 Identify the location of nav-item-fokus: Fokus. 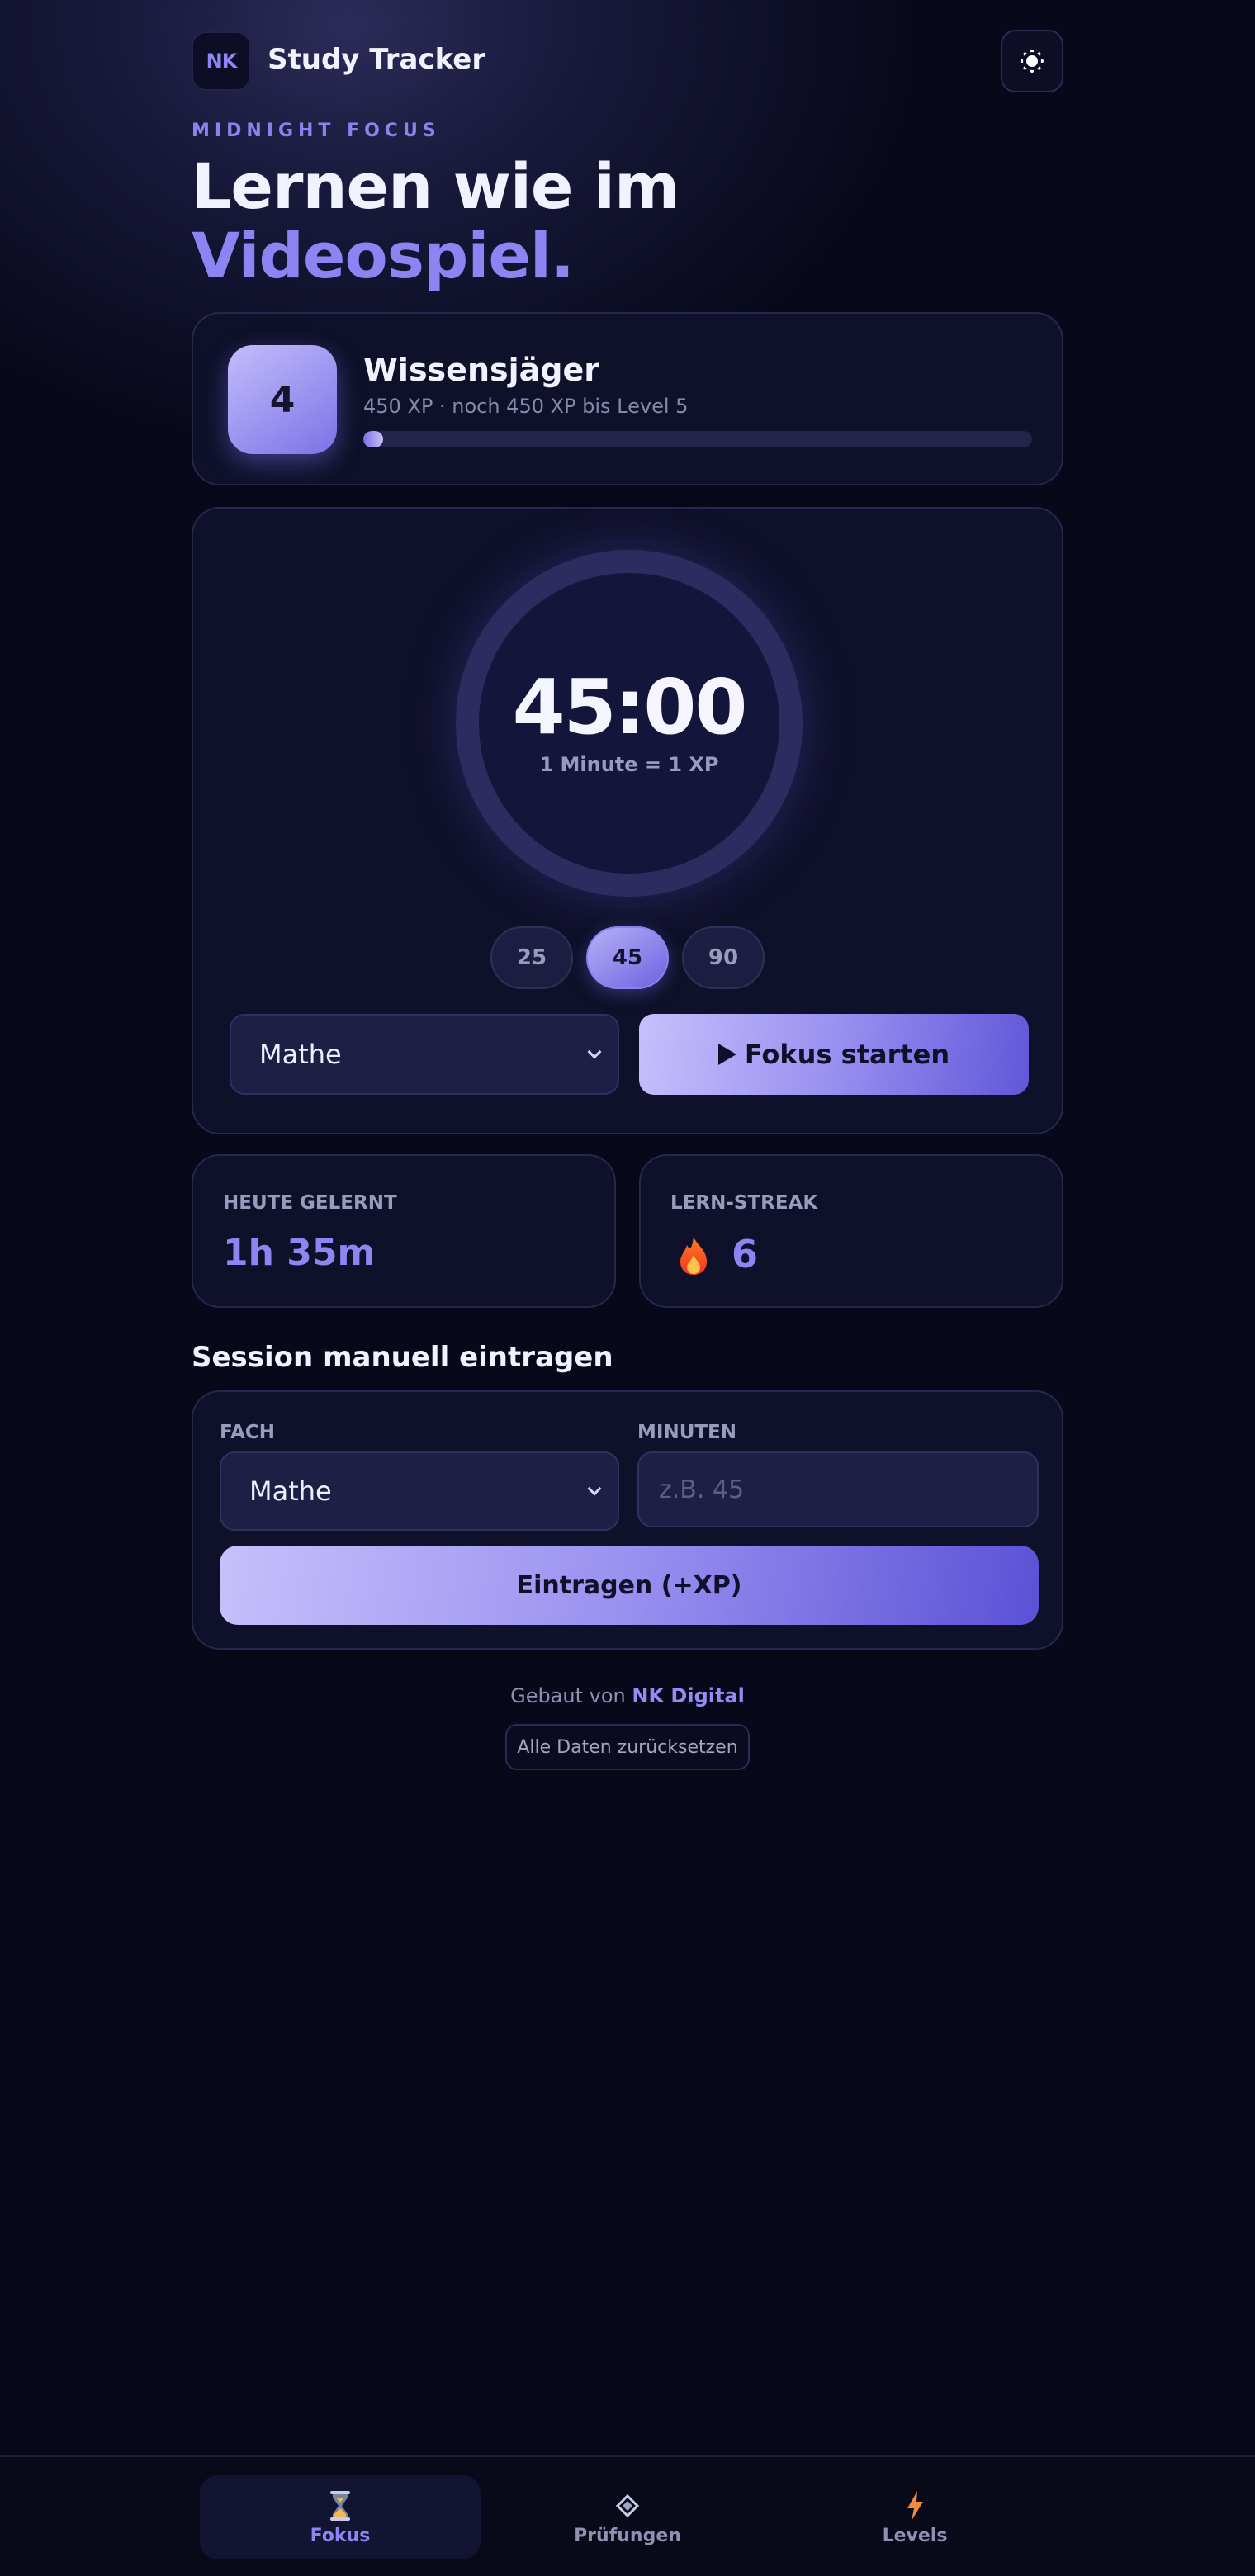
(341, 2517).